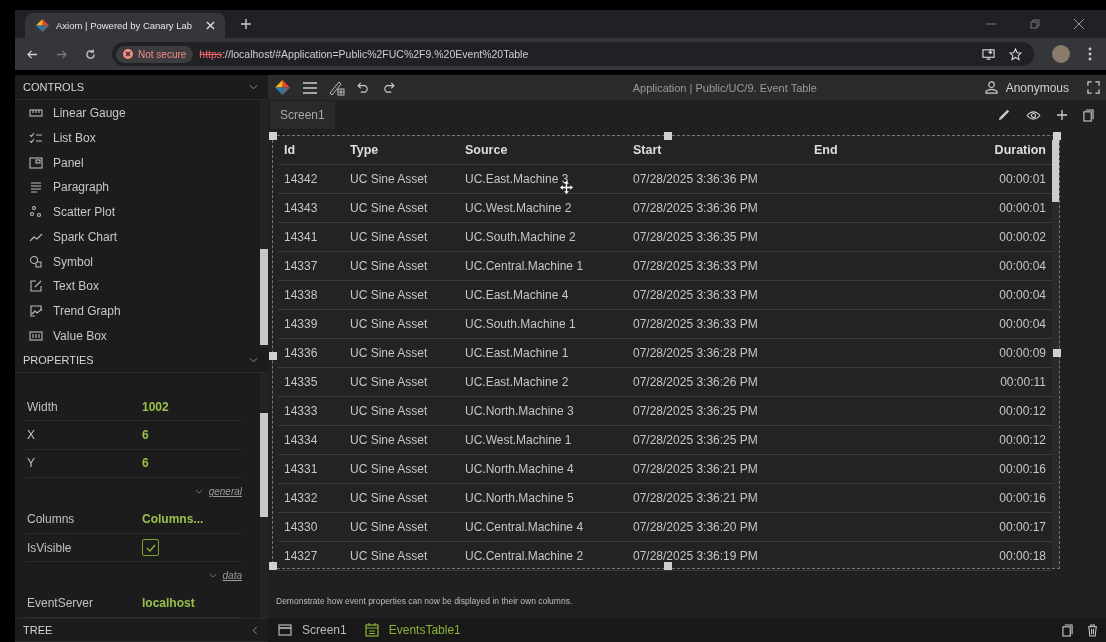 This screenshot has height=642, width=1106. Describe the element at coordinates (155, 54) in the screenshot. I see `not-secure-badge: Not secure` at that location.